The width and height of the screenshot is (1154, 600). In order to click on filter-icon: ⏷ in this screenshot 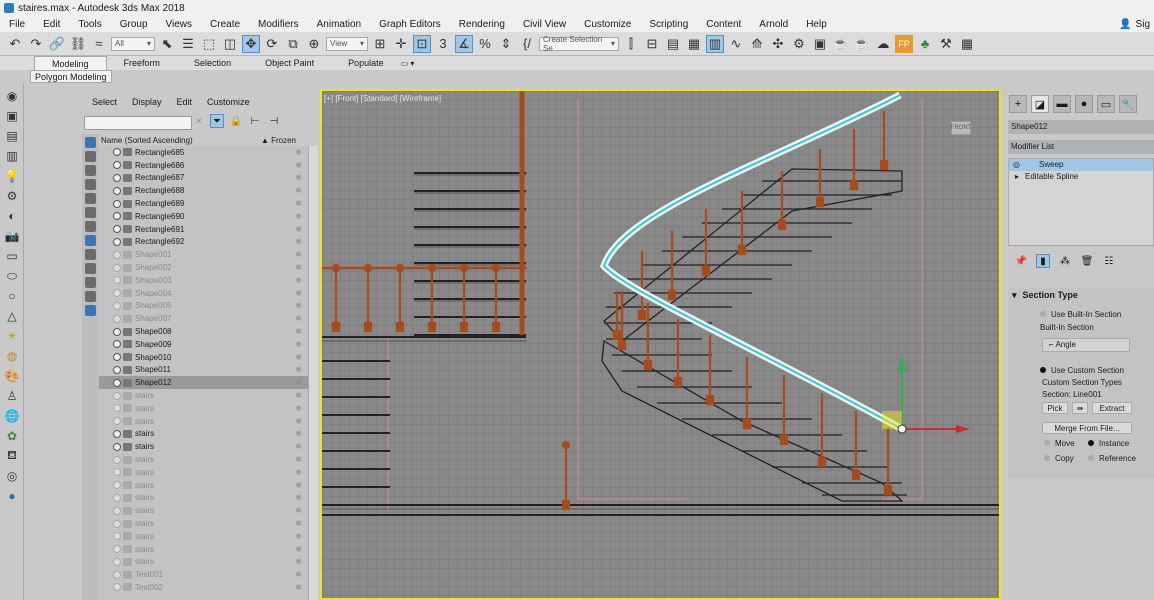, I will do `click(217, 121)`.